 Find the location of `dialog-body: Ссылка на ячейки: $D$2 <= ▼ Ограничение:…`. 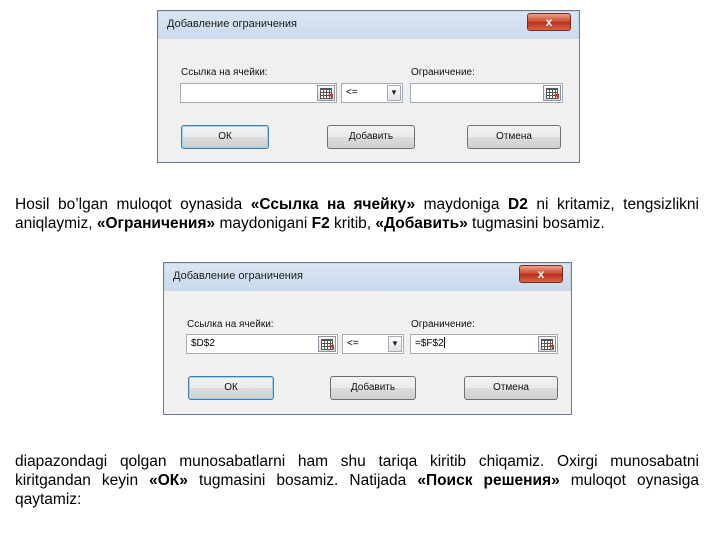

dialog-body: Ссылка на ячейки: $D$2 <= ▼ Ограничение:… is located at coordinates (367, 352).